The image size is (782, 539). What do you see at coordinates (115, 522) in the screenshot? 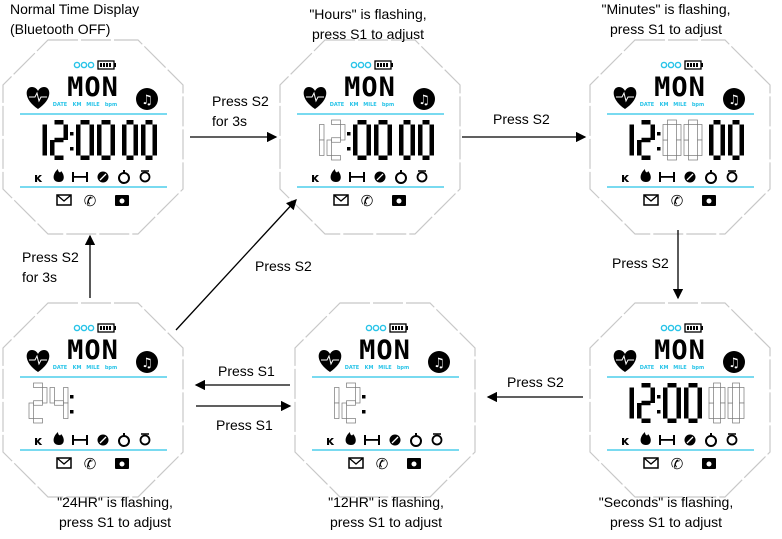
I see `caption-24hr-line2: press S1 to adjust` at bounding box center [115, 522].